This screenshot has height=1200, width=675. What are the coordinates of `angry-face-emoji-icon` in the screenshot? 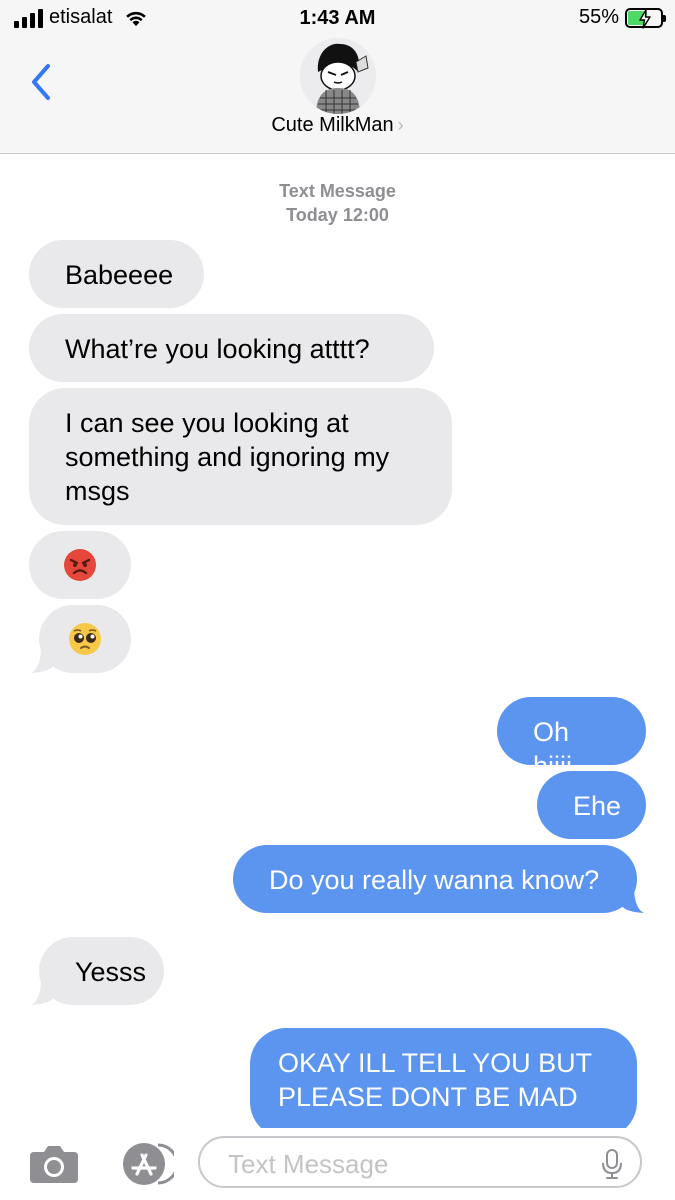 It's located at (80, 565).